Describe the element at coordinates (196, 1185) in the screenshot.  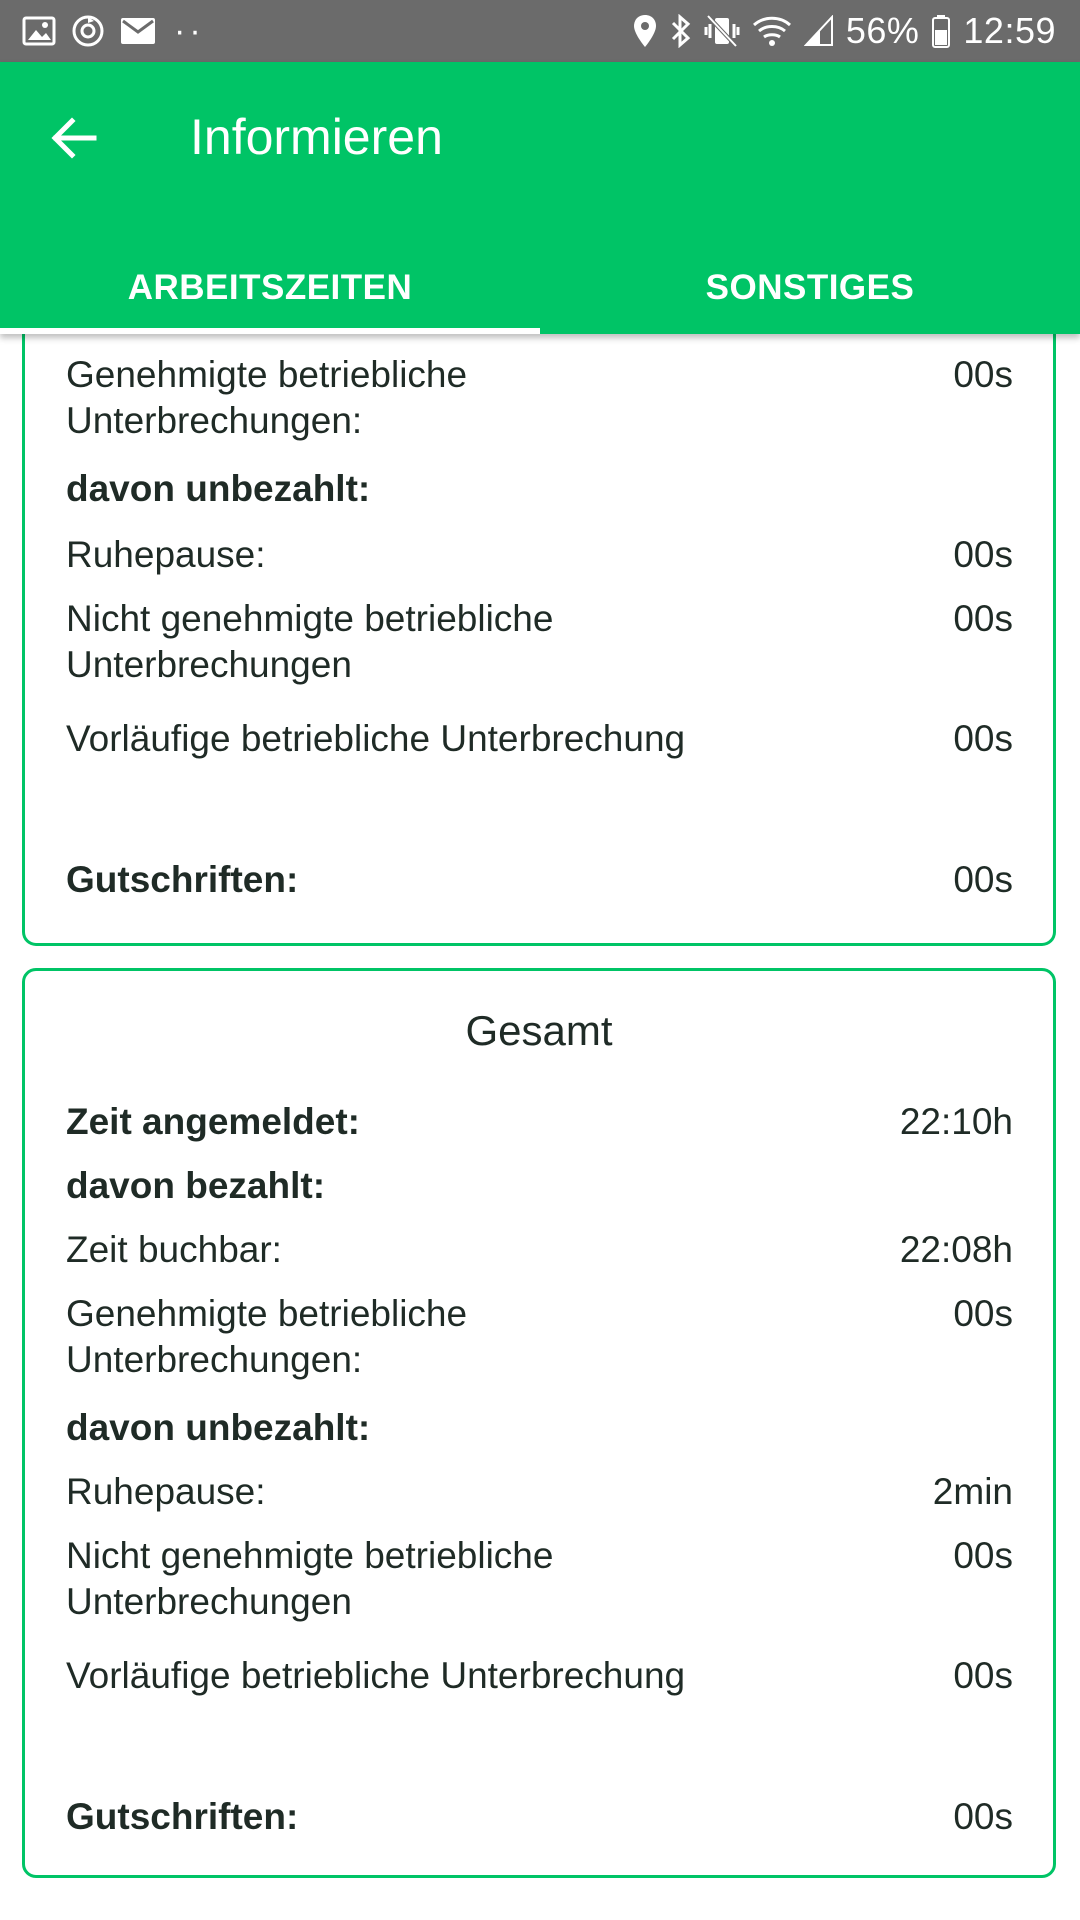
I see `row-label: davon bezahlt:` at that location.